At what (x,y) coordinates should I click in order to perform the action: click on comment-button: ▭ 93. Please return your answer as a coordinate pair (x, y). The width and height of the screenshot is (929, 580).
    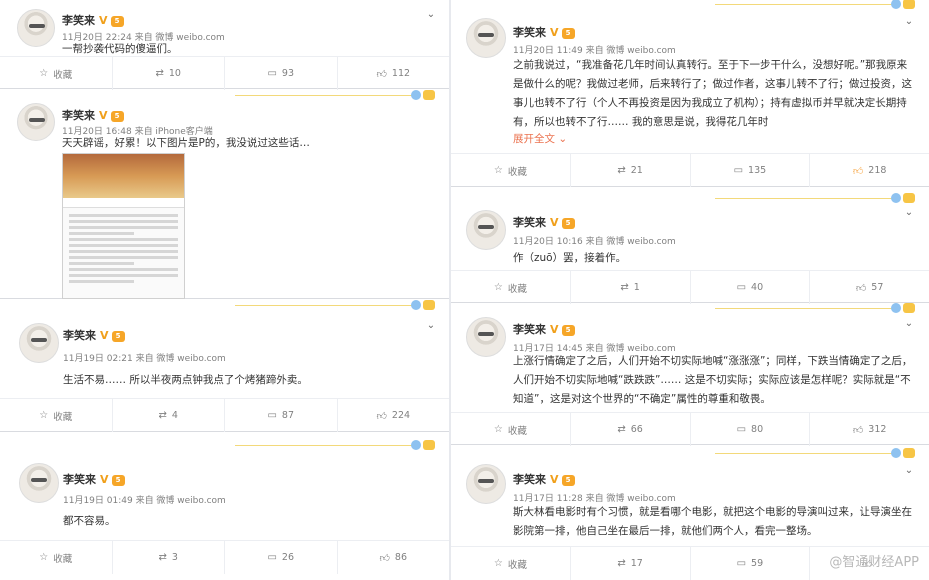
    Looking at the image, I should click on (281, 73).